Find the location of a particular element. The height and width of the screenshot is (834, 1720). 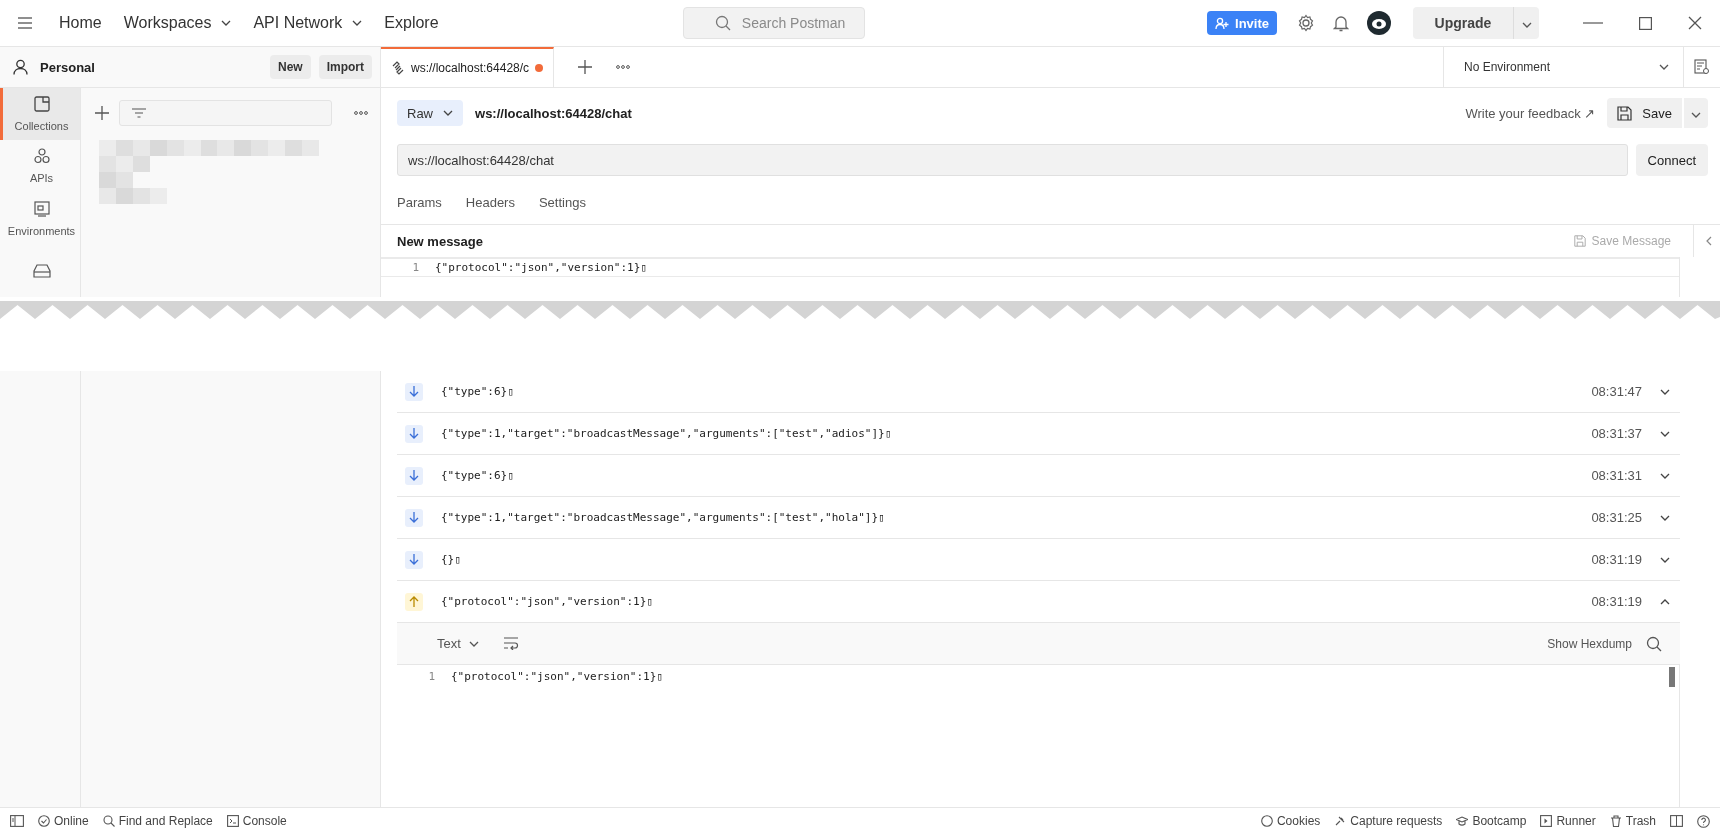

message-row: {}▯ 08:31:19 is located at coordinates (1038, 560).